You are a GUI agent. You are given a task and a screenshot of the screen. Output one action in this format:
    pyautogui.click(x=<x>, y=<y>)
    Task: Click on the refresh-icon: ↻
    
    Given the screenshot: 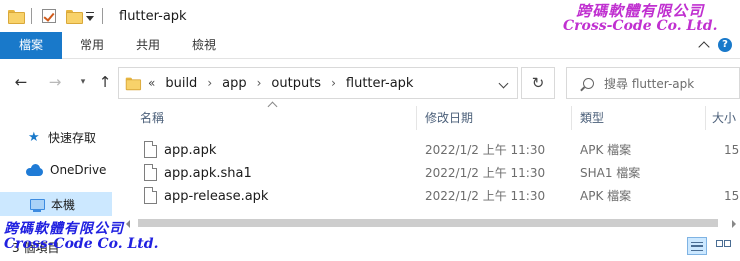 What is the action you would take?
    pyautogui.click(x=538, y=83)
    